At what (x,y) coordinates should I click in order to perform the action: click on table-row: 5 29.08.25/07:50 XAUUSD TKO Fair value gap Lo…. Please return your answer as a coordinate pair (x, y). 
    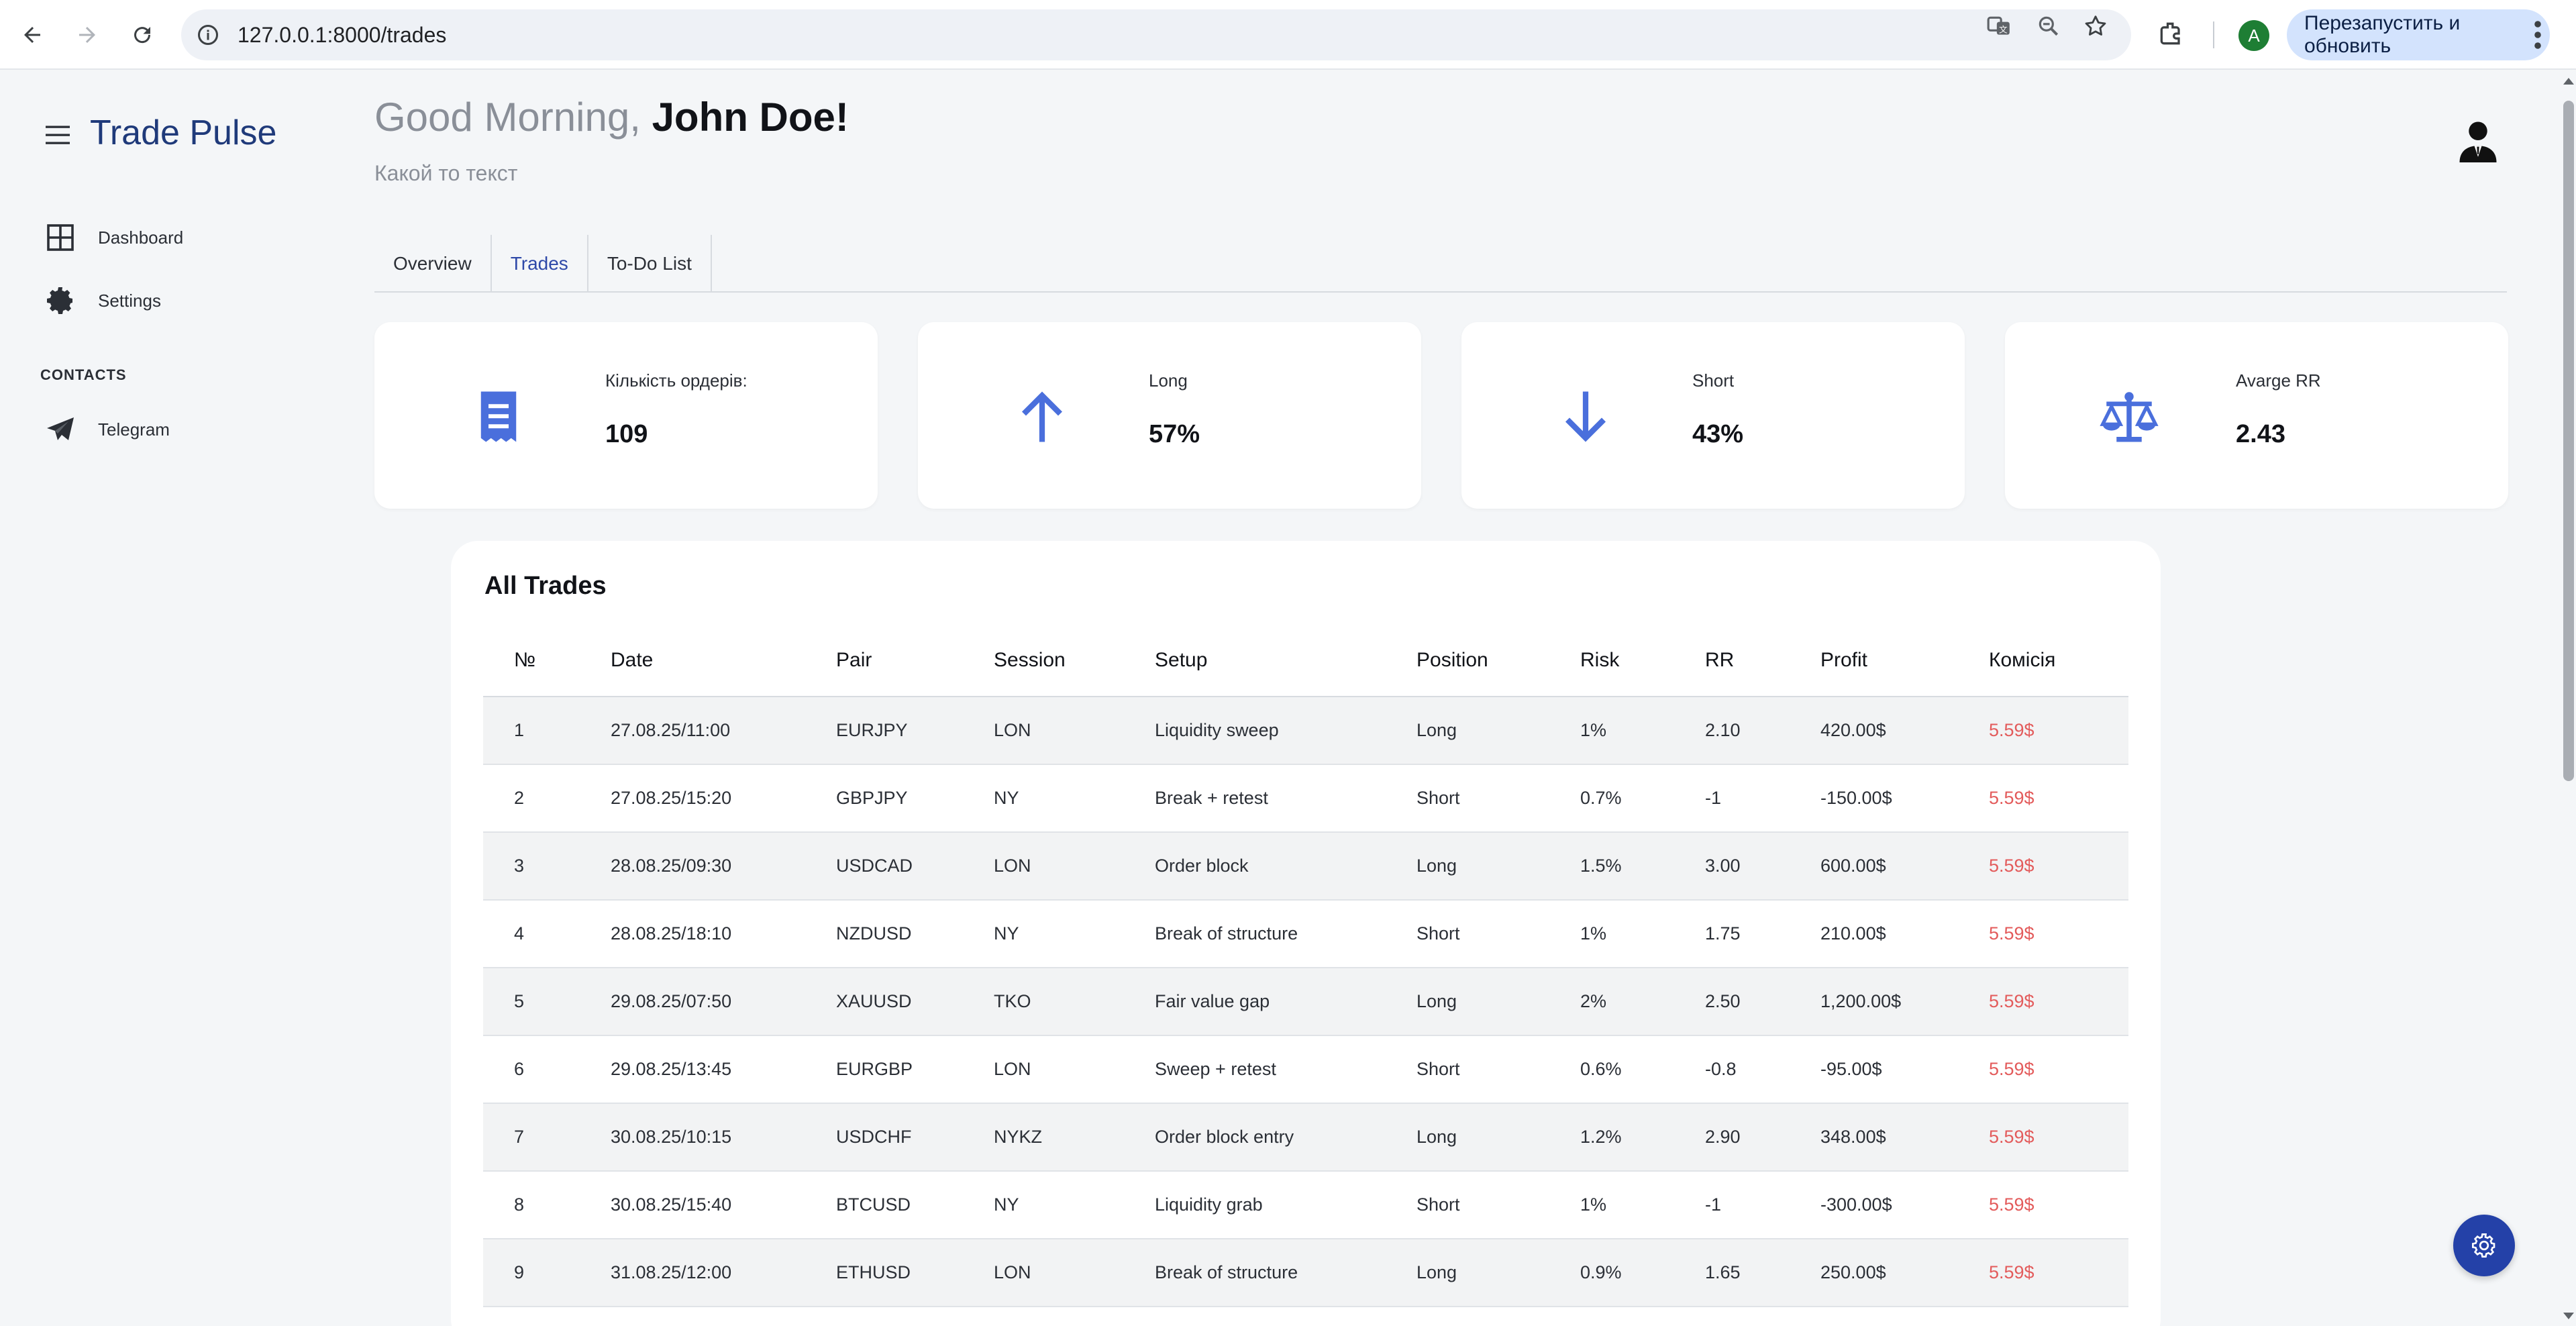
    Looking at the image, I should click on (1305, 1002).